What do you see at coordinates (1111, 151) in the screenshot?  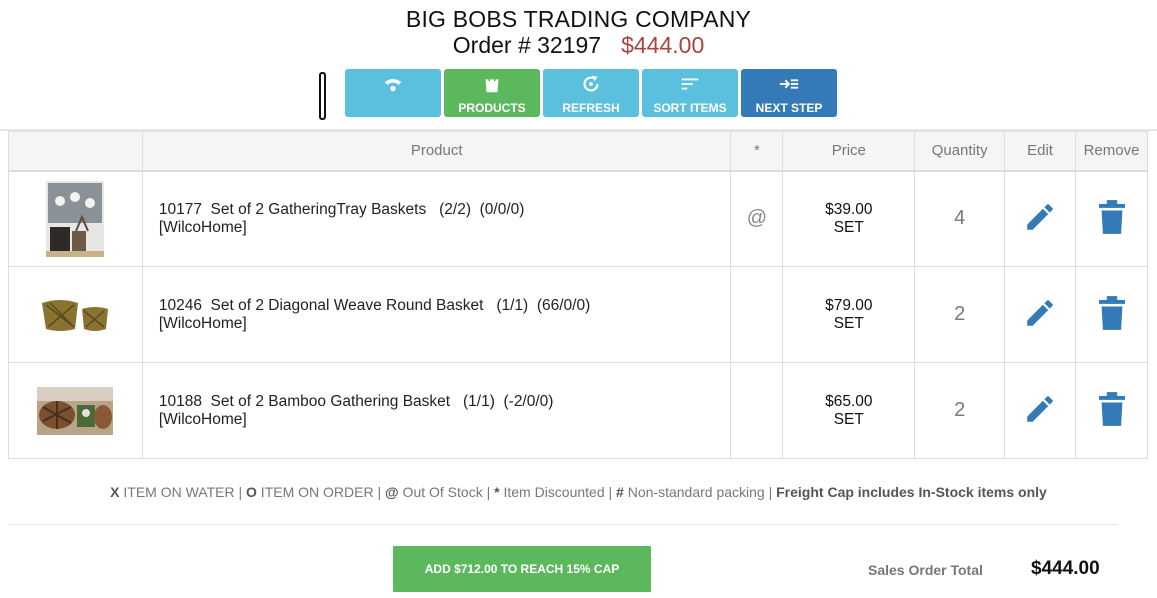 I see `header-remove: Remove` at bounding box center [1111, 151].